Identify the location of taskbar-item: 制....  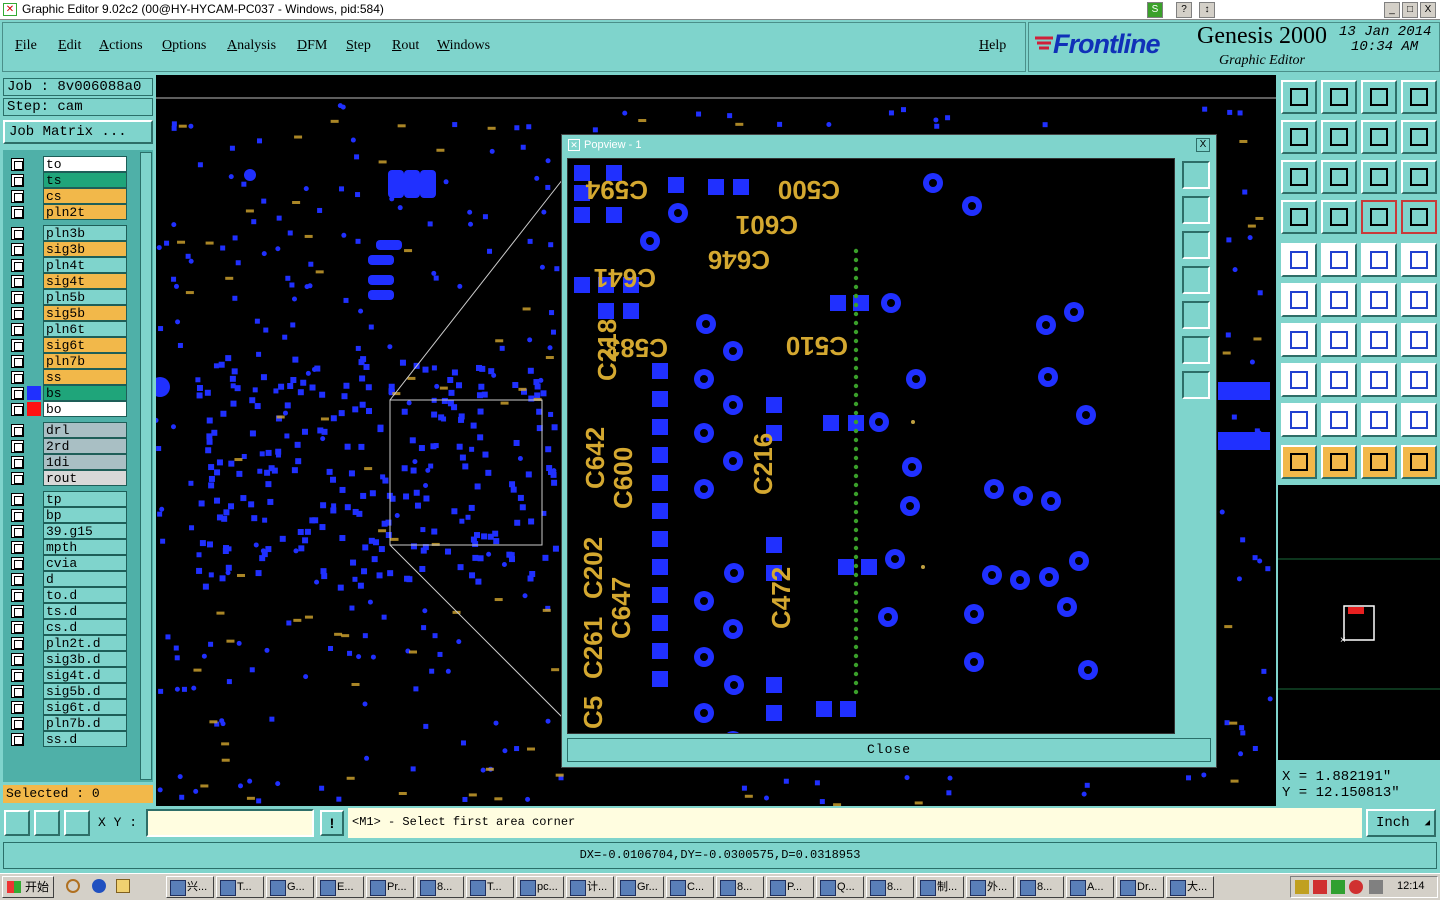
(940, 887).